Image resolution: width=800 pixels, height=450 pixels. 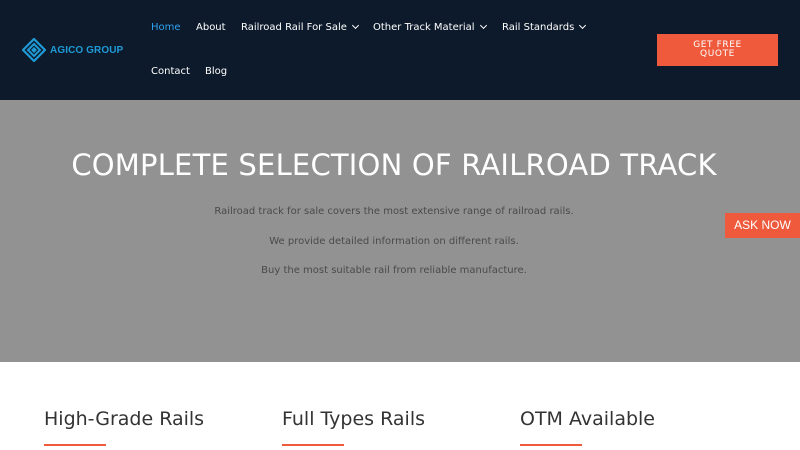 I want to click on nav-railroad-rail-for-sale: Railroad Rail For Sale, so click(x=300, y=28).